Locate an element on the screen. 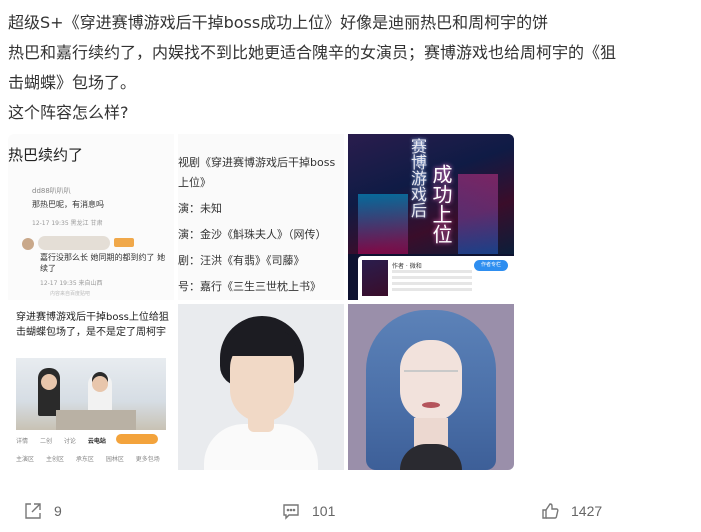 The height and width of the screenshot is (532, 701). portrait-glasses is located at coordinates (431, 375).